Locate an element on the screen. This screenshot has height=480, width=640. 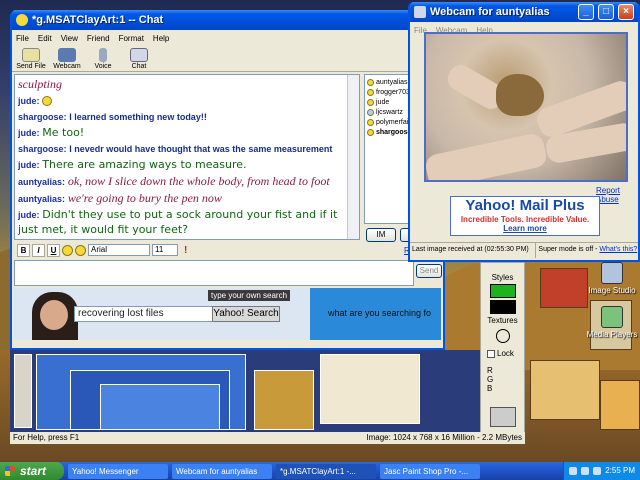
menu-view: View is located at coordinates (69, 38).